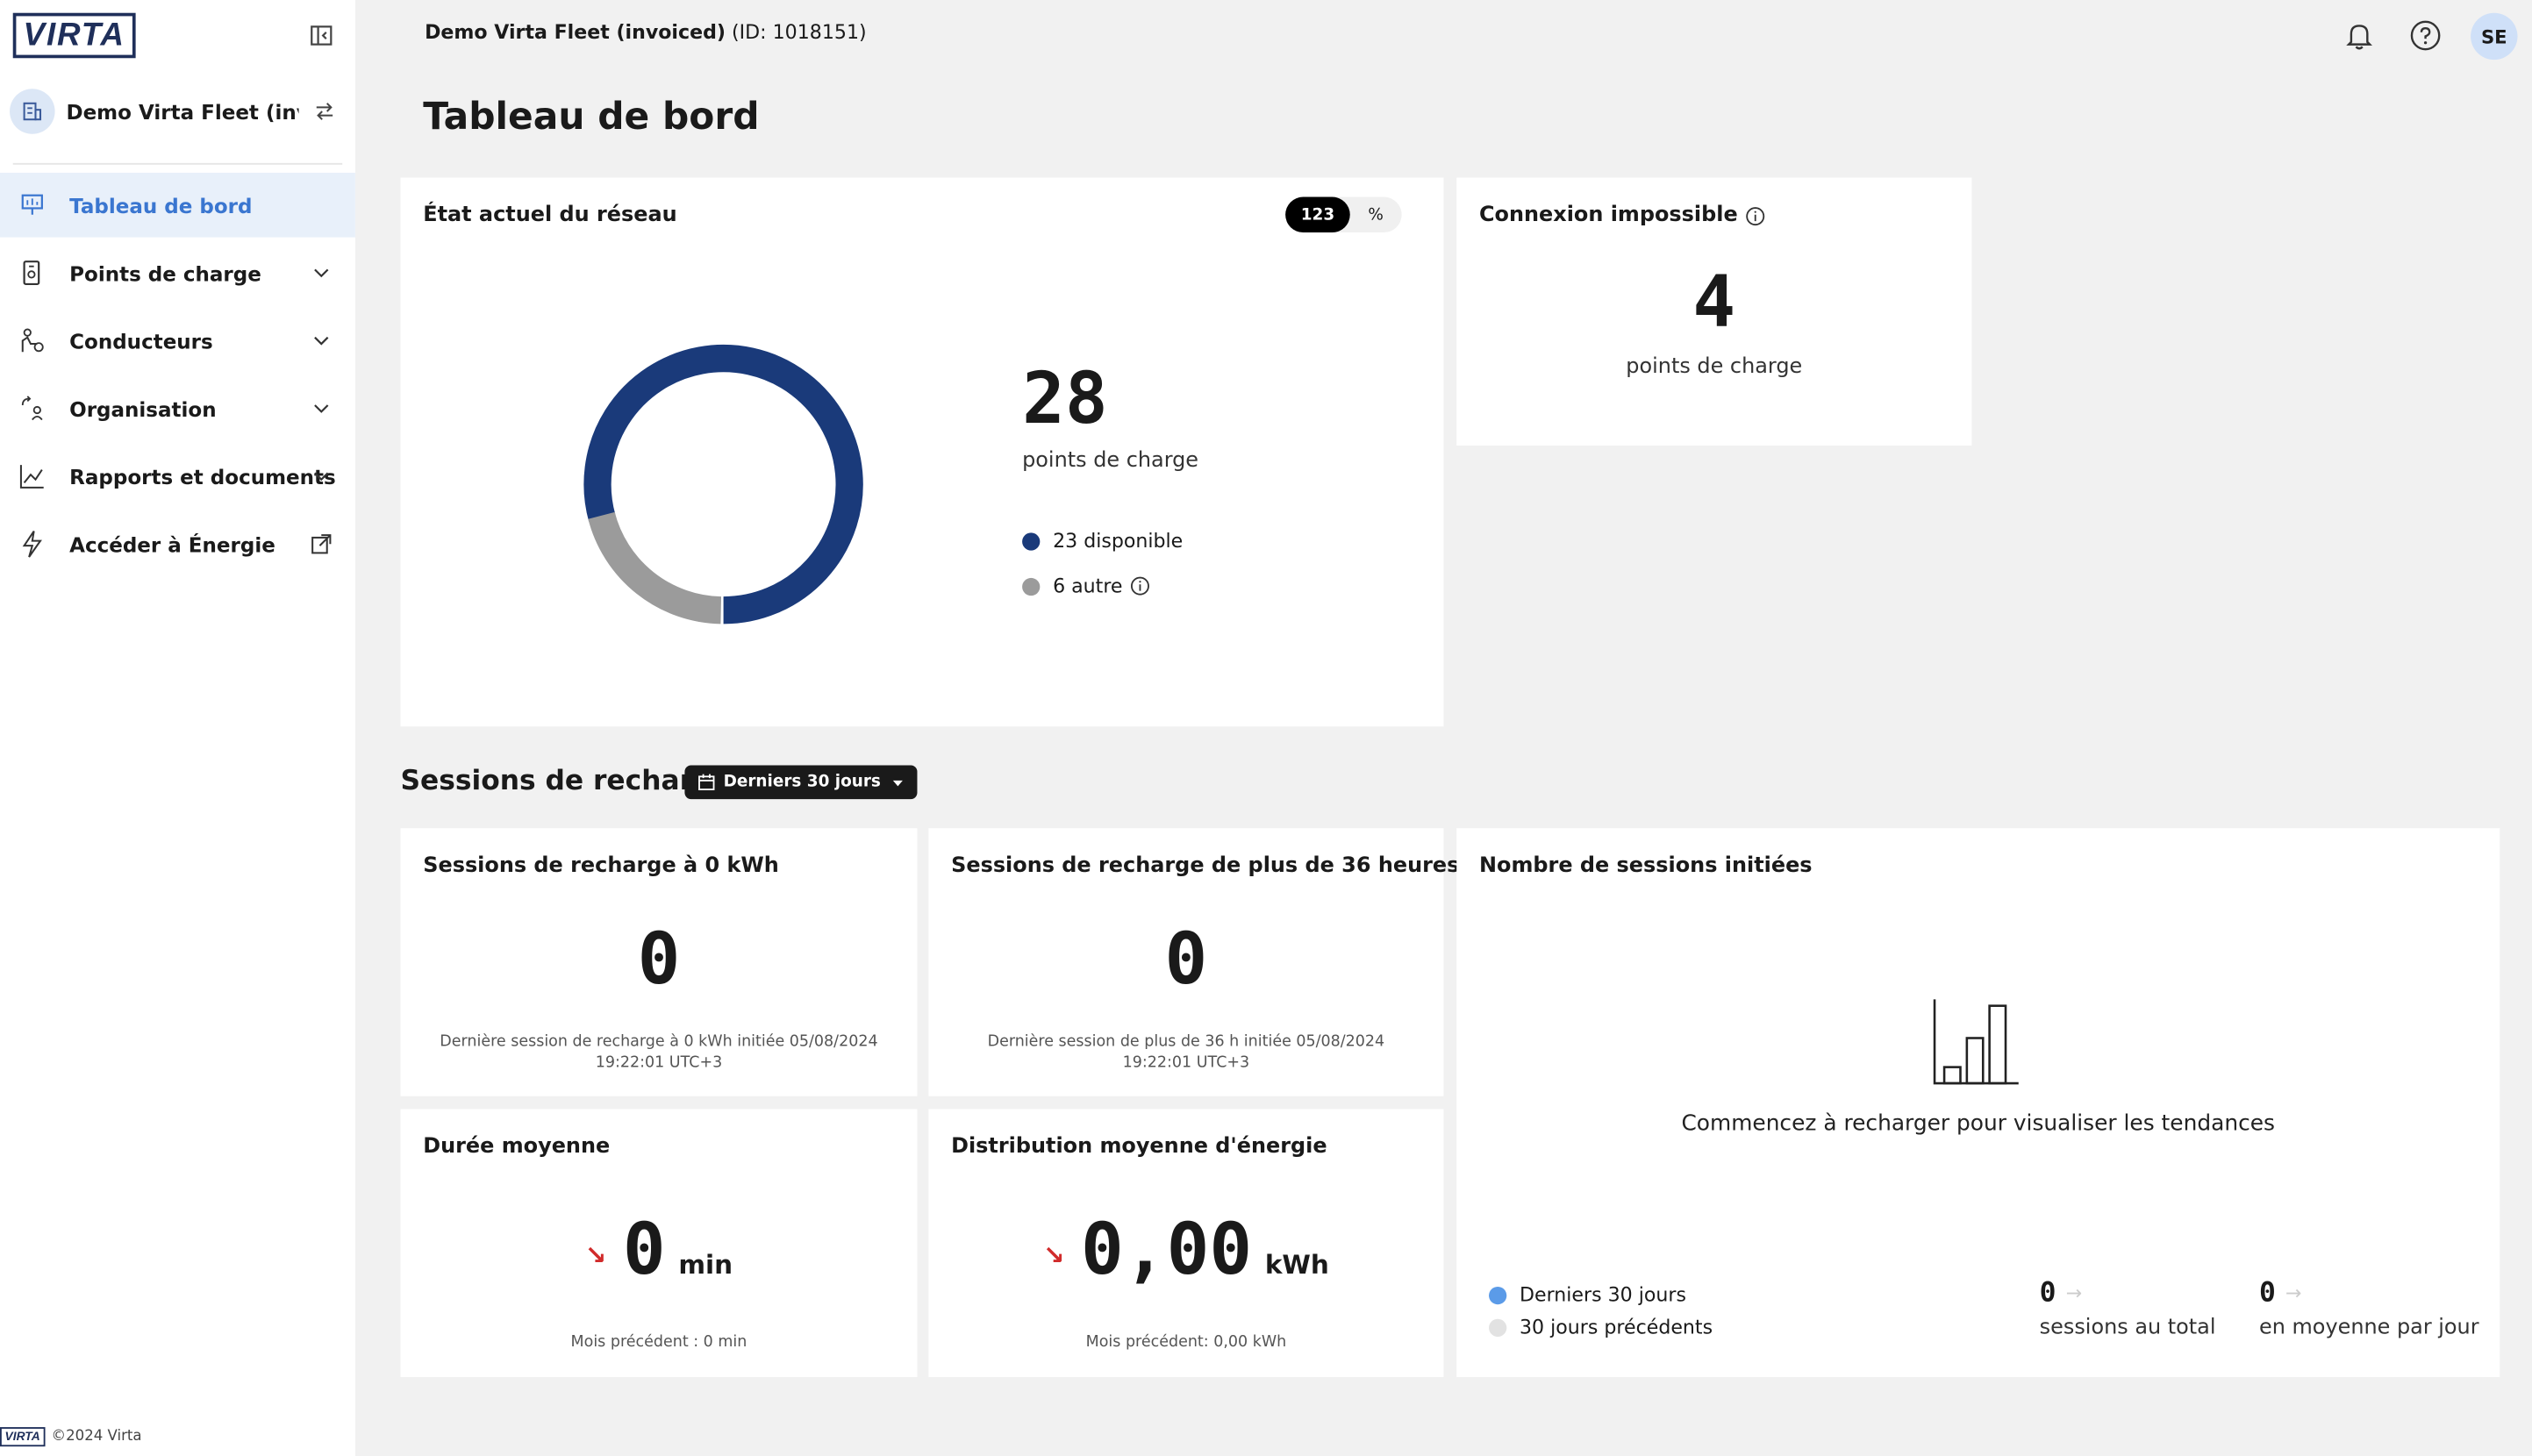 This screenshot has width=2532, height=1456. I want to click on avg-energy-prev: Mois précédent: 0,00 kWh, so click(1186, 1342).